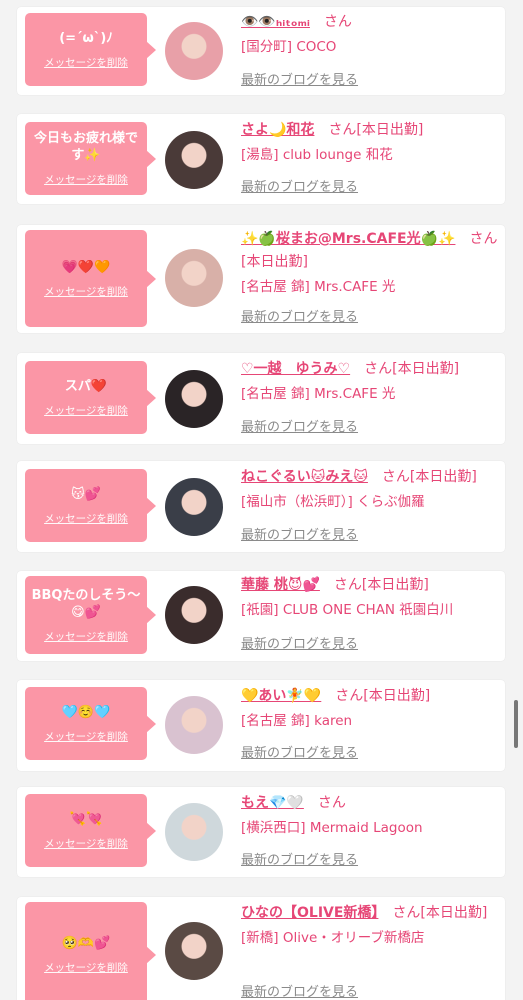 This screenshot has width=523, height=1000. What do you see at coordinates (348, 239) in the screenshot?
I see `sender-name-link: ✨🍏桜まお@Mrs.CAFE光🍏✨` at bounding box center [348, 239].